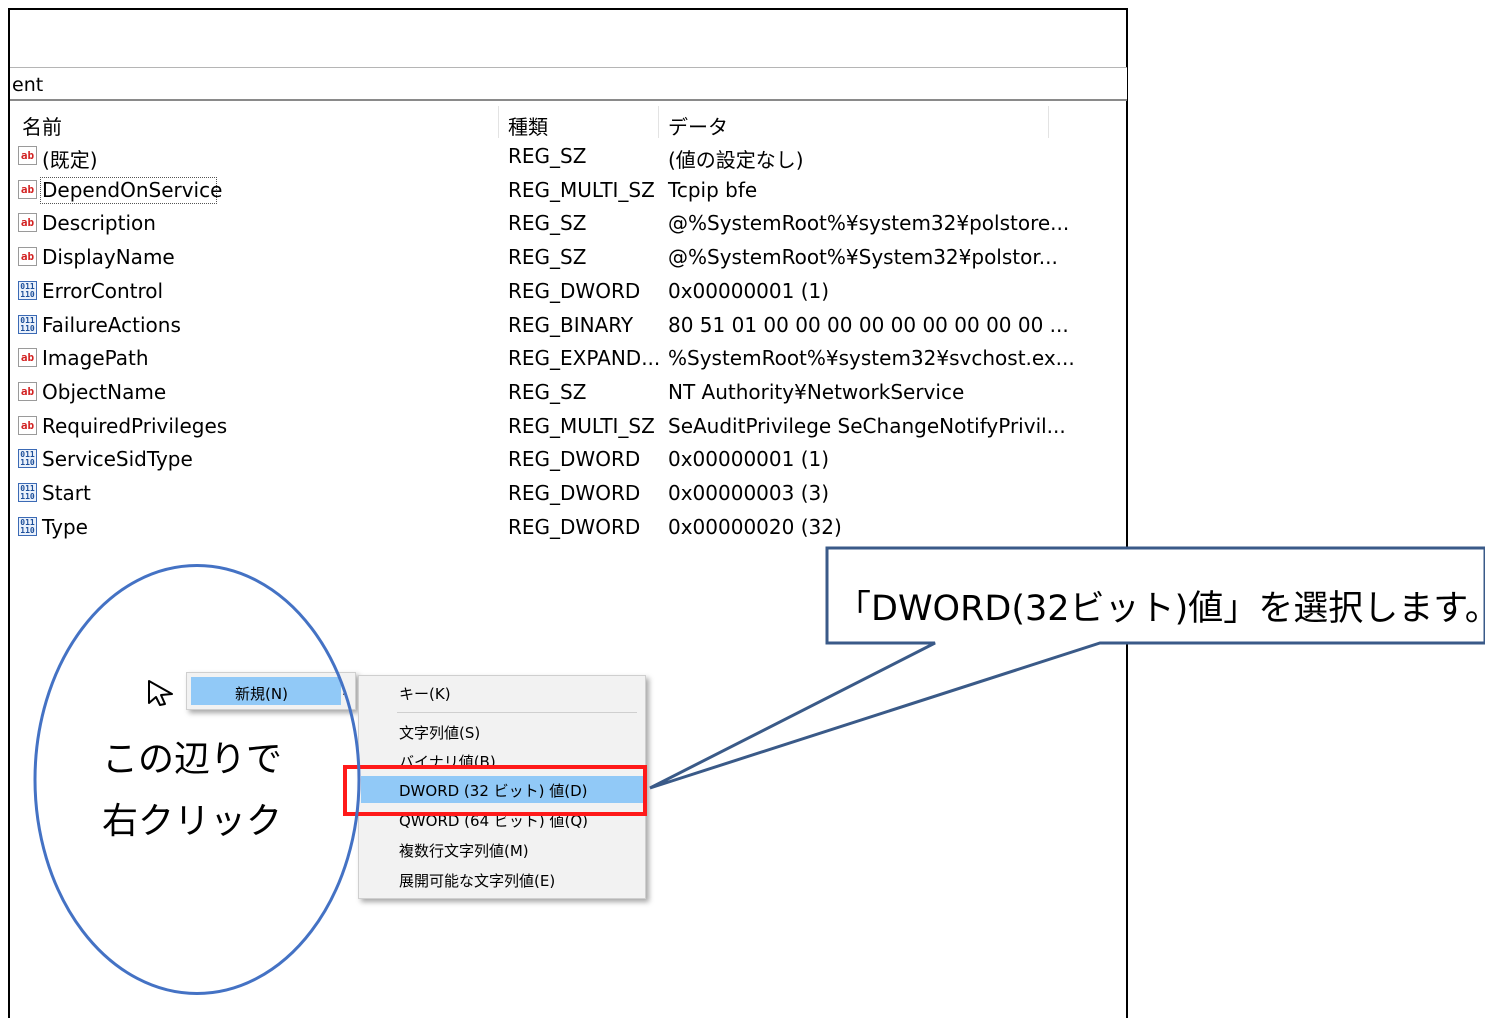 Image resolution: width=1485 pixels, height=1018 pixels. I want to click on callout-text: 「DWORD(32ビット)値」を選択します。, so click(1160, 609).